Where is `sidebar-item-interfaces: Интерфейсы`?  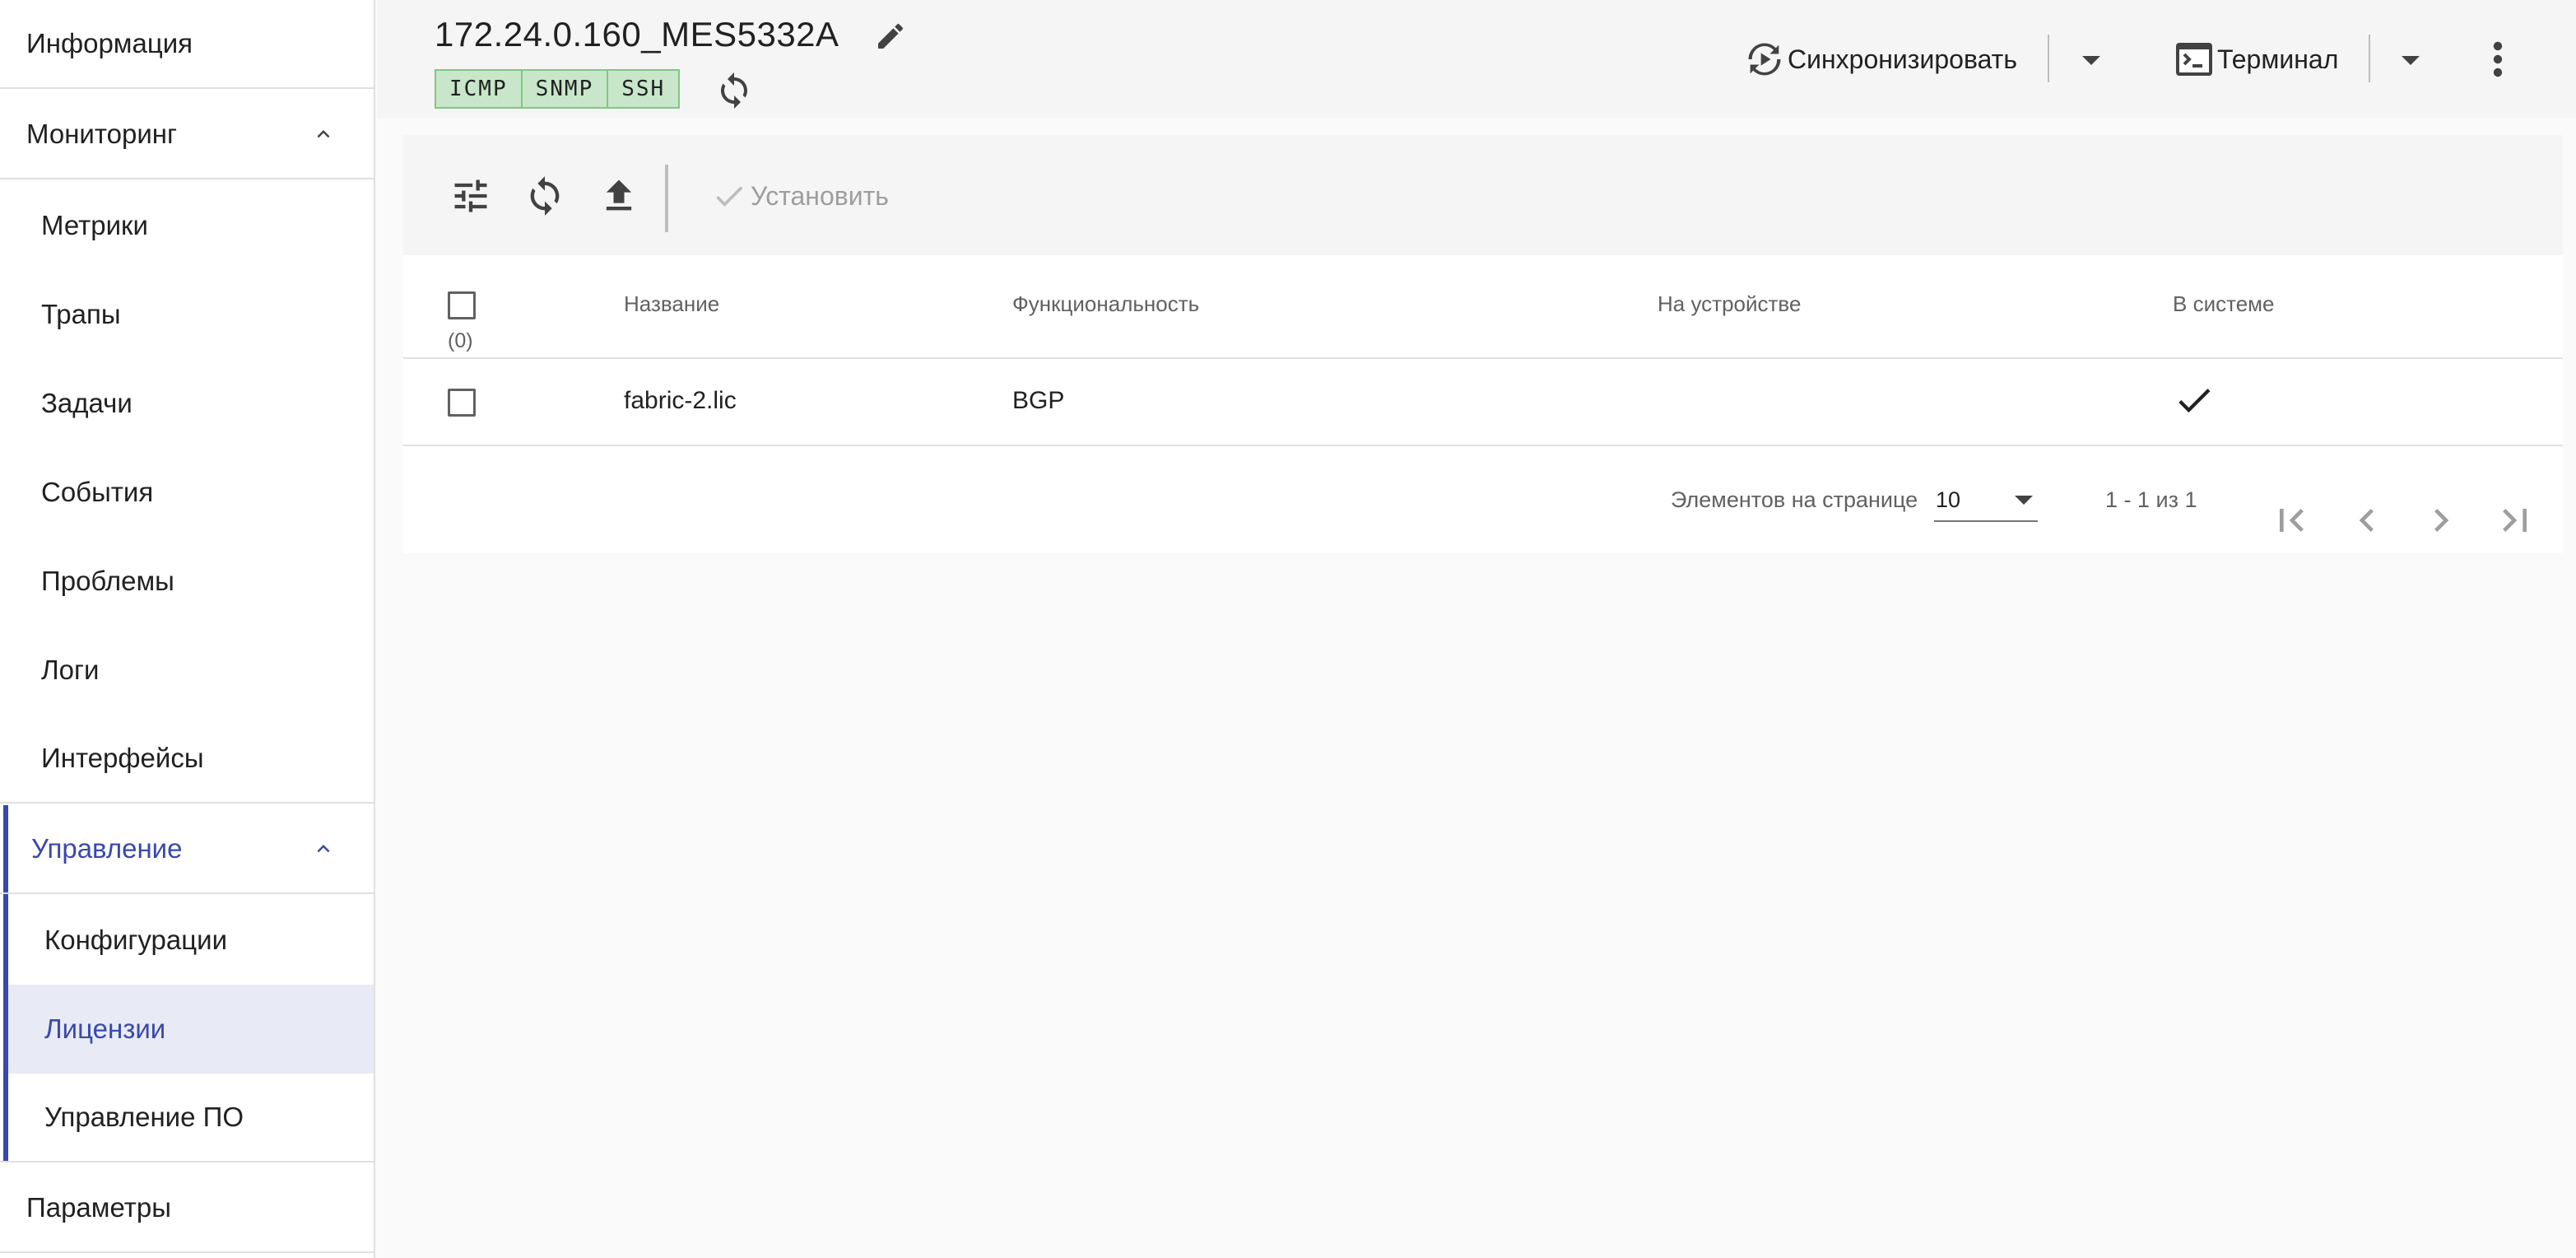
sidebar-item-interfaces: Интерфейсы is located at coordinates (187, 759).